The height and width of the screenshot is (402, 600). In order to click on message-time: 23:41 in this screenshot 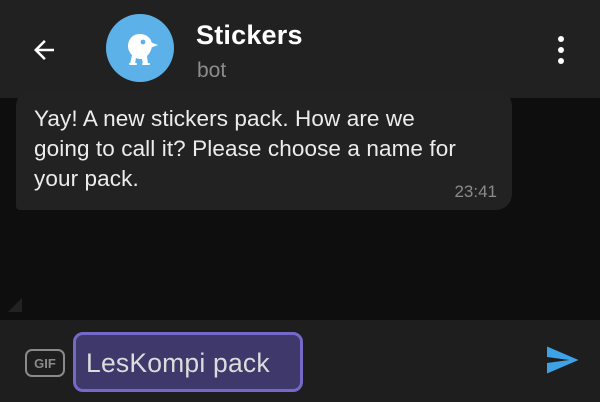, I will do `click(475, 191)`.